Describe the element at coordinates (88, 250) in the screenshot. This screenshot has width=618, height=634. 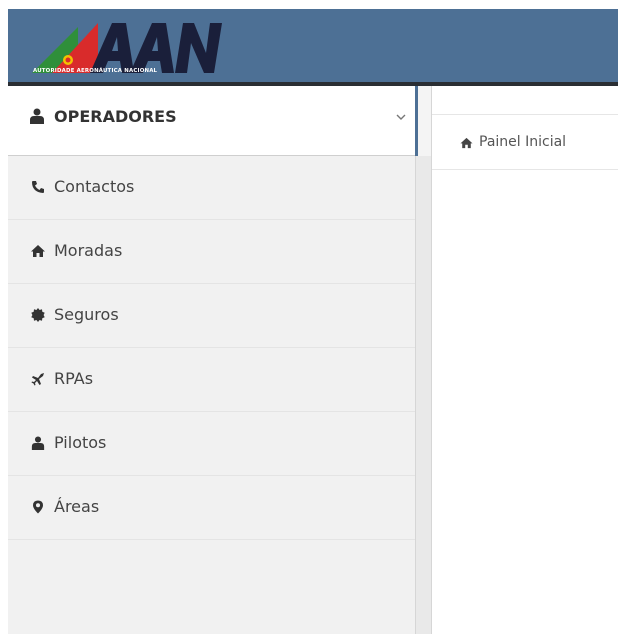
I see `sidebar-item-label: Moradas` at that location.